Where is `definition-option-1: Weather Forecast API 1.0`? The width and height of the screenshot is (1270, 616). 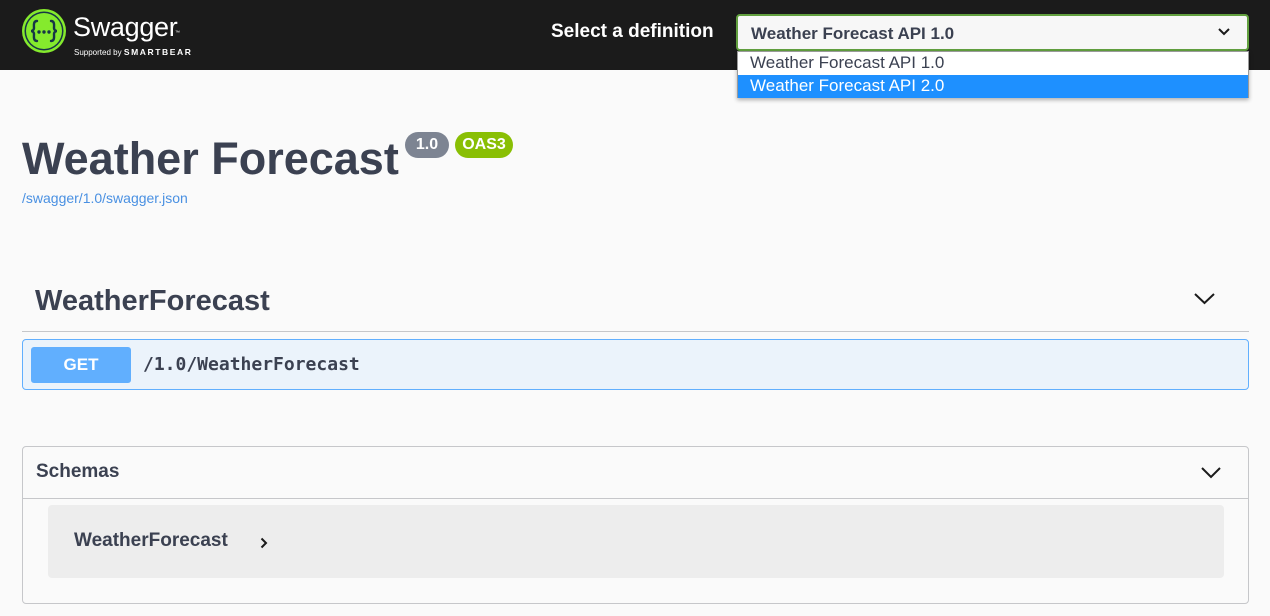
definition-option-1: Weather Forecast API 1.0 is located at coordinates (993, 63).